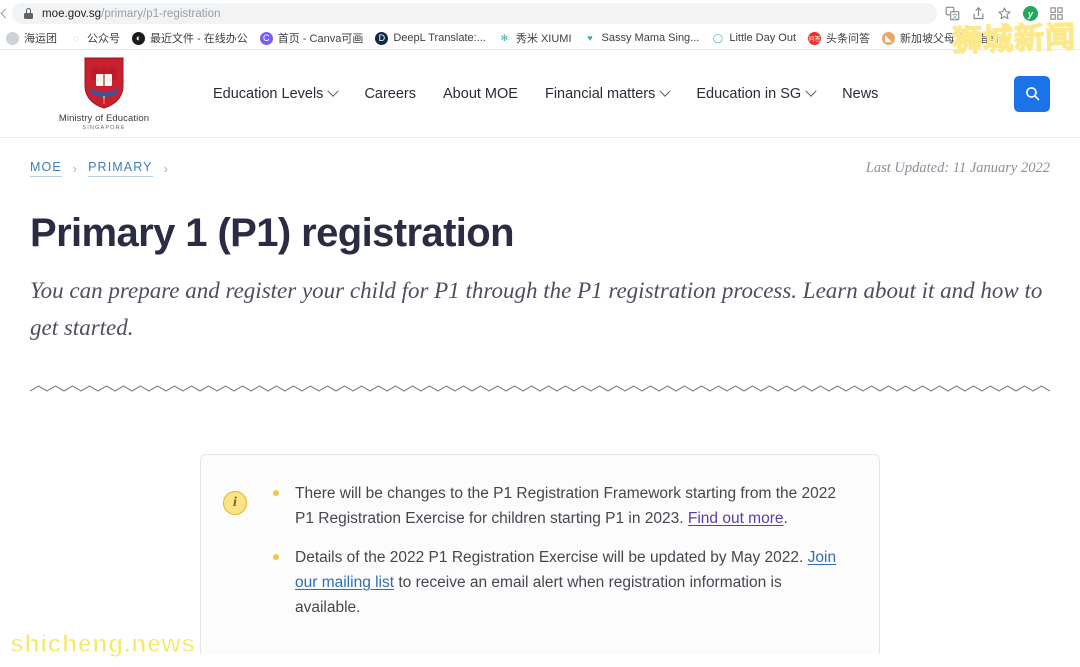  I want to click on nav-item-label: News, so click(860, 93).